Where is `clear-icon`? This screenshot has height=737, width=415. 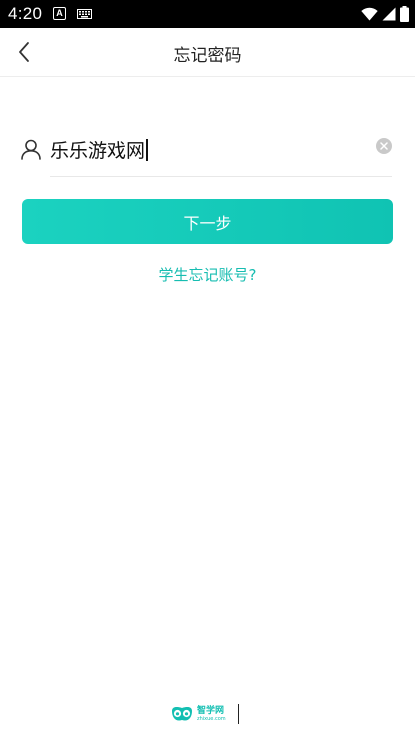
clear-icon is located at coordinates (384, 146).